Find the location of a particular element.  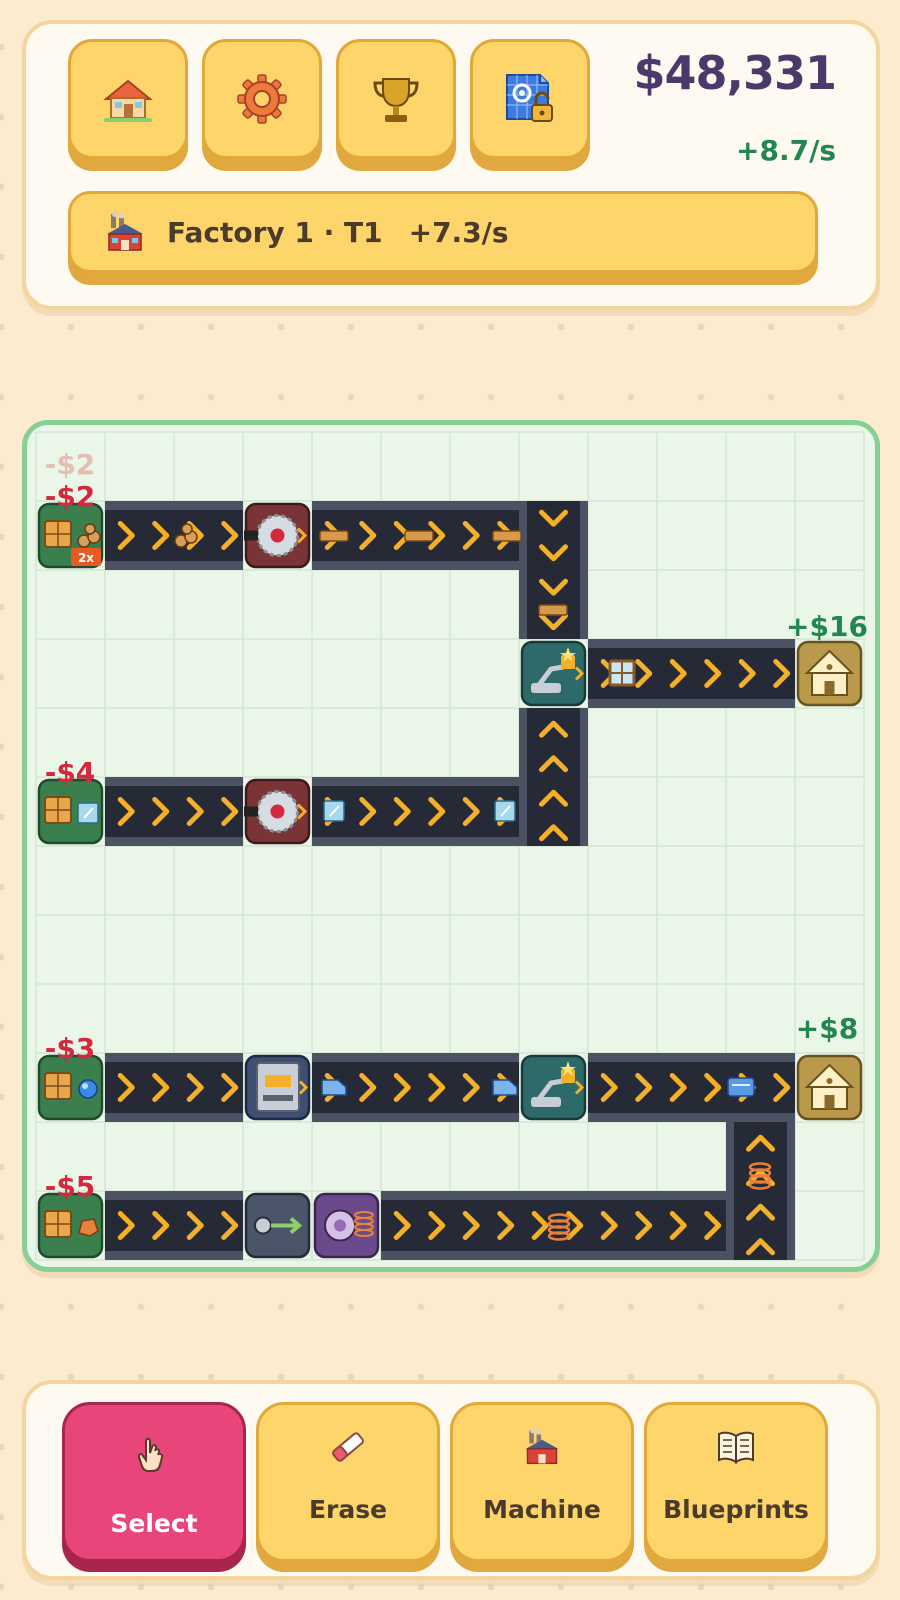

machine-tool-button: Machine is located at coordinates (542, 1482).